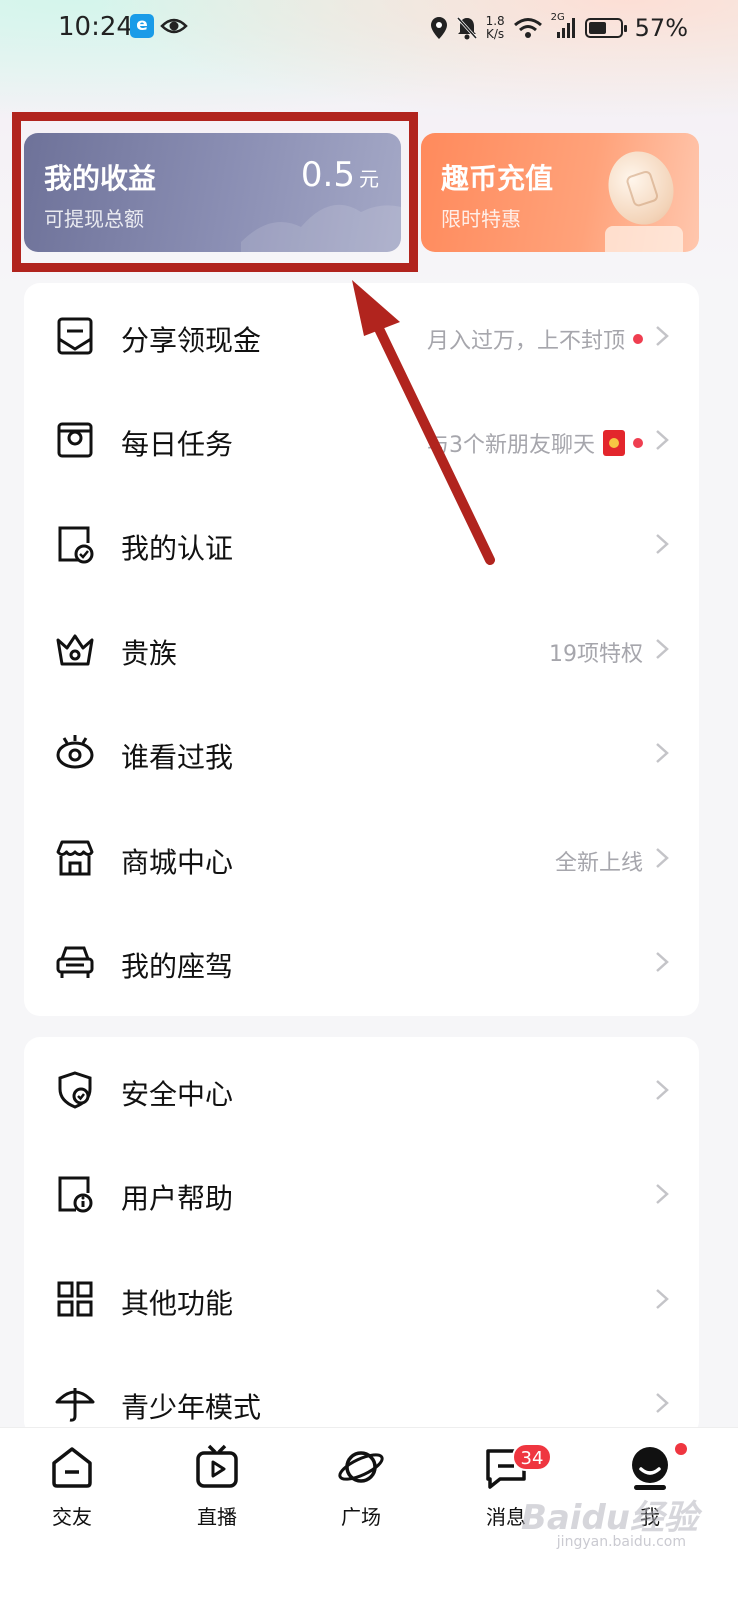 Image resolution: width=738 pixels, height=1600 pixels. What do you see at coordinates (177, 862) in the screenshot?
I see `menu-label: 商城中心` at bounding box center [177, 862].